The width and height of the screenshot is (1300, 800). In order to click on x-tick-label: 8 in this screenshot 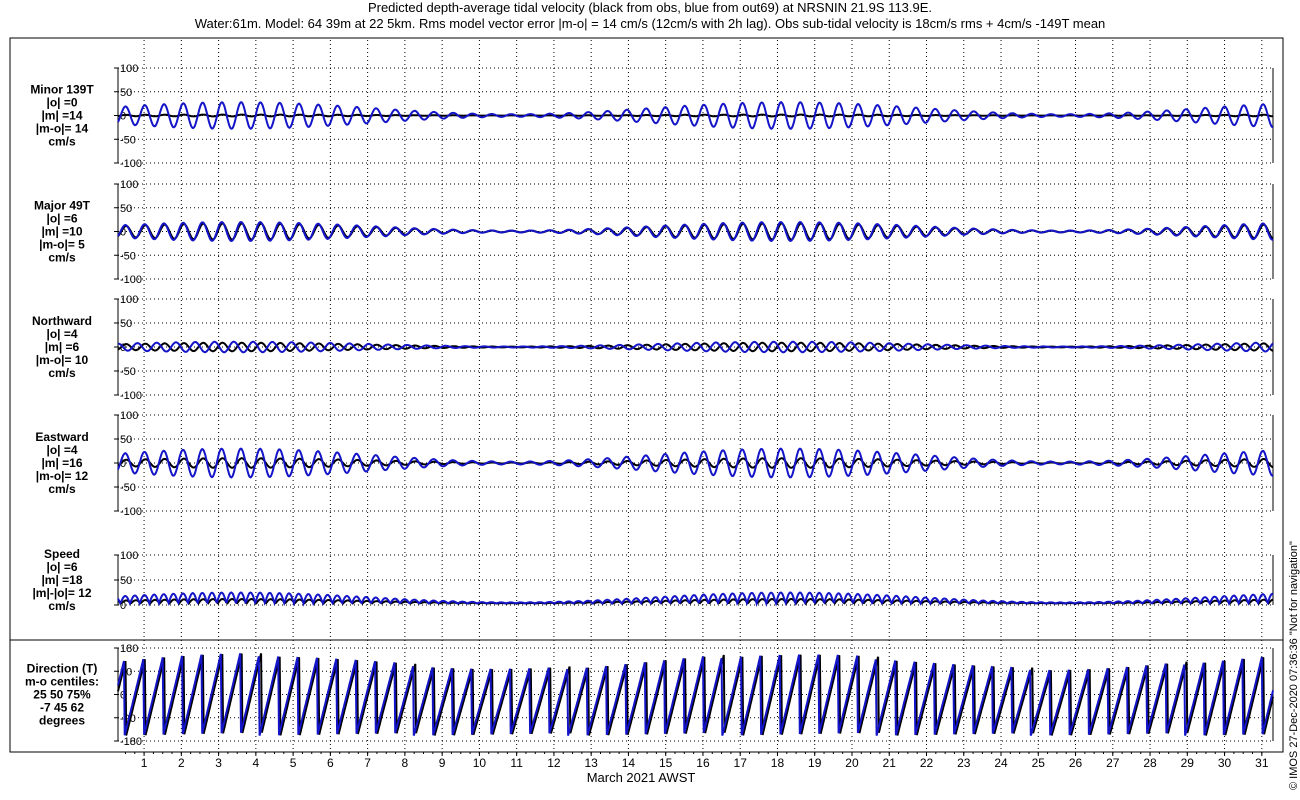, I will do `click(405, 763)`.